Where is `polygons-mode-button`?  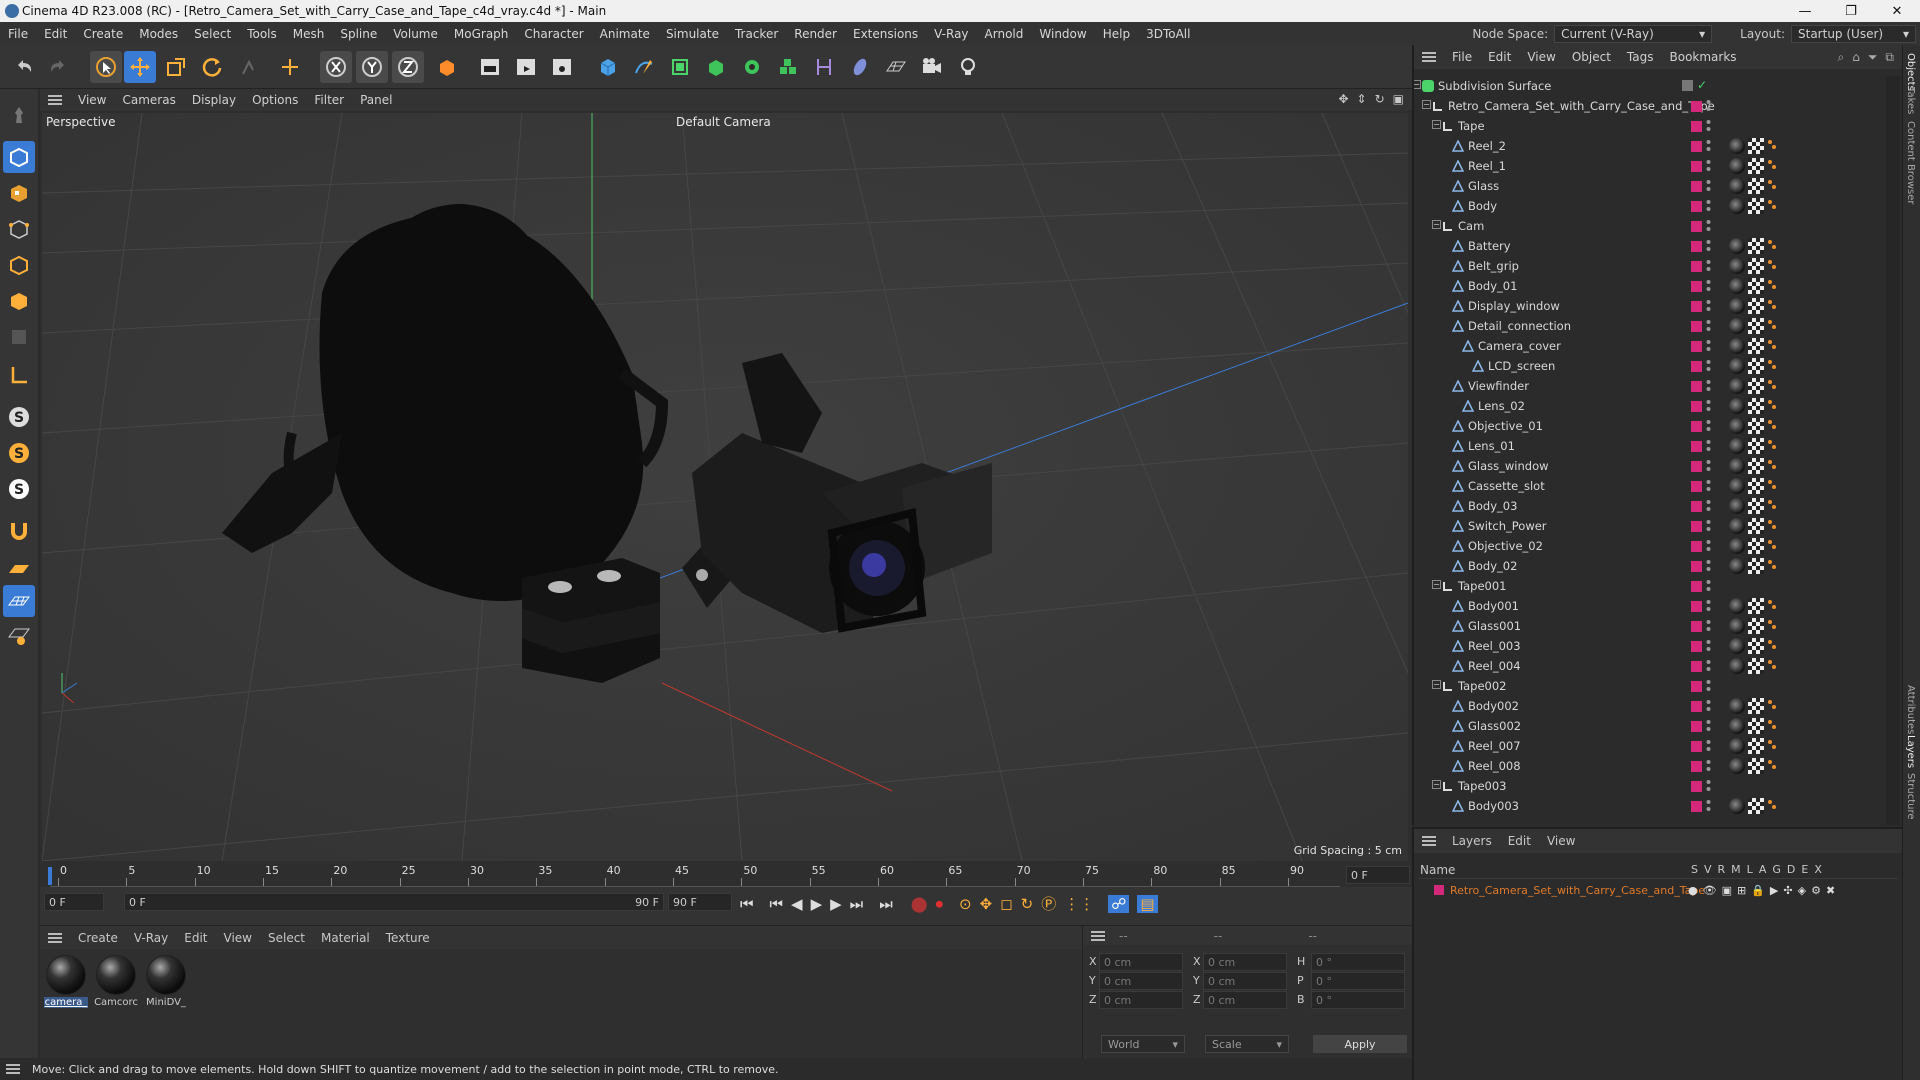 polygons-mode-button is located at coordinates (19, 301).